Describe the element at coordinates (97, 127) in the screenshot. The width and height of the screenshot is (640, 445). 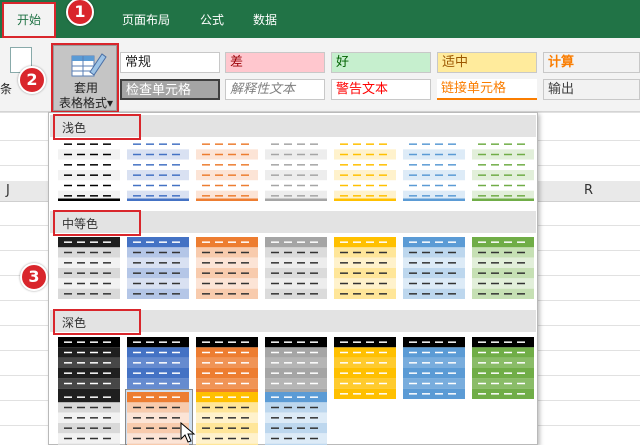
I see `highlight-light-section` at that location.